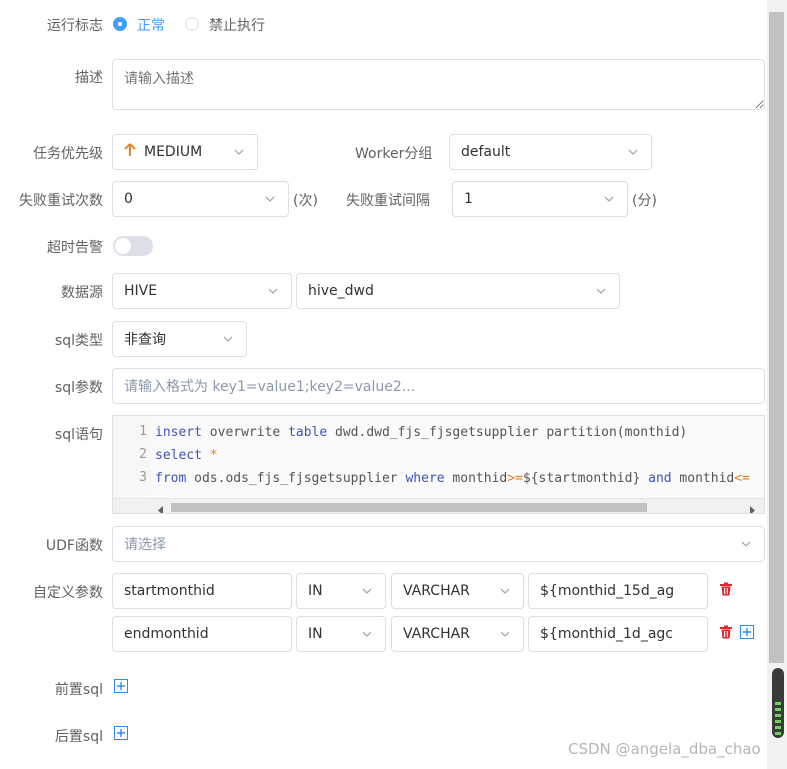 This screenshot has height=769, width=787. What do you see at coordinates (143, 454) in the screenshot?
I see `line-number: 2` at bounding box center [143, 454].